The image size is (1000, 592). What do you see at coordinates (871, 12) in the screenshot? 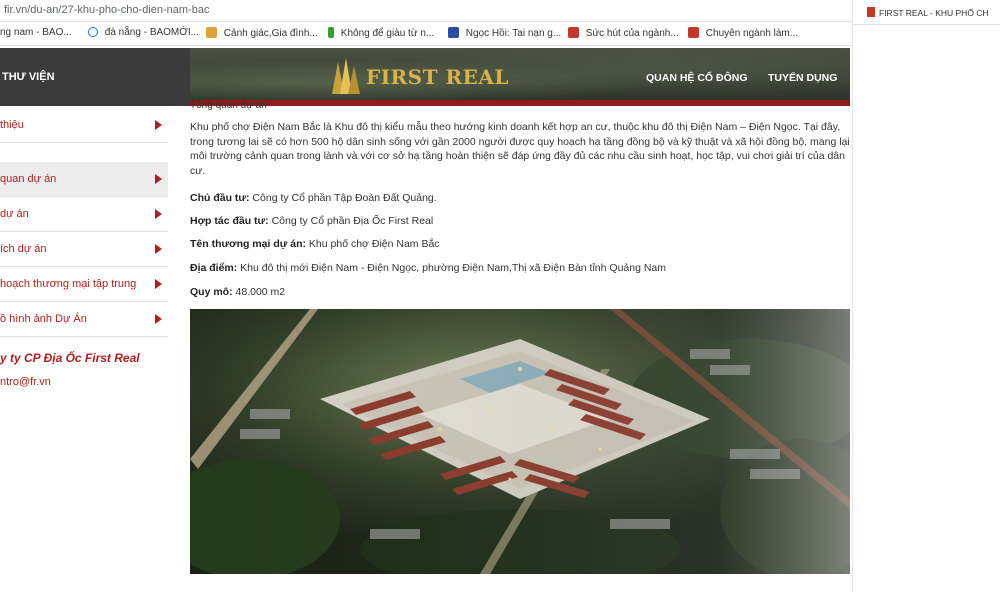
I see `site-favicon-icon` at bounding box center [871, 12].